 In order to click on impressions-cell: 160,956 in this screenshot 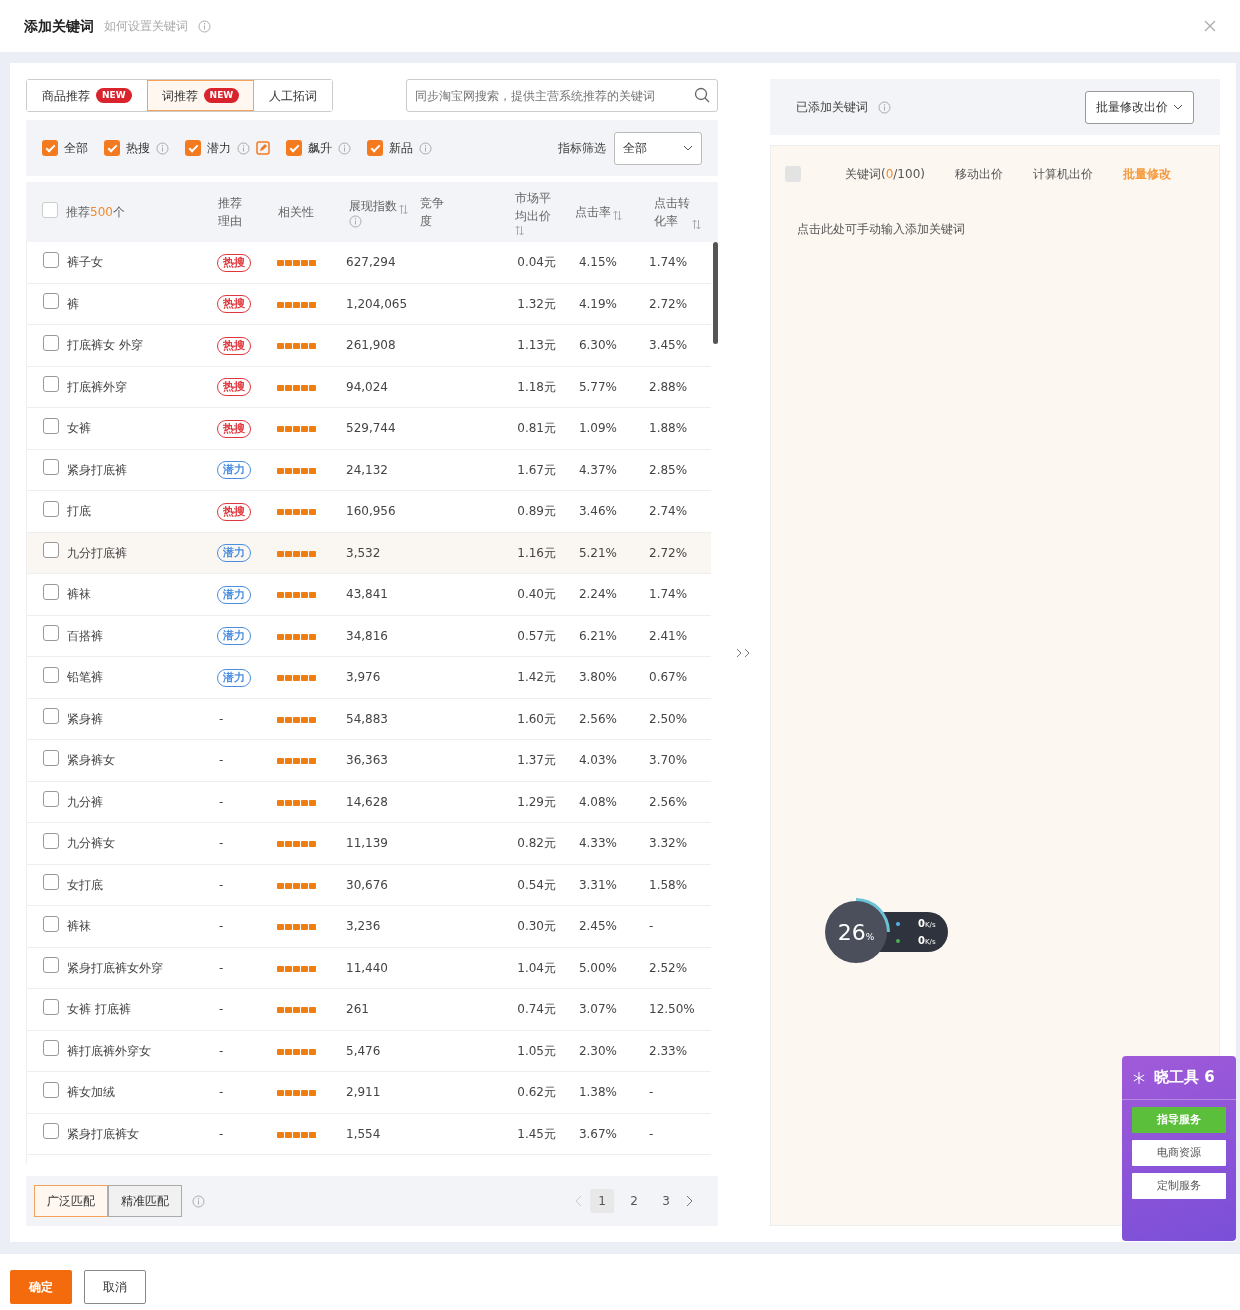, I will do `click(371, 511)`.